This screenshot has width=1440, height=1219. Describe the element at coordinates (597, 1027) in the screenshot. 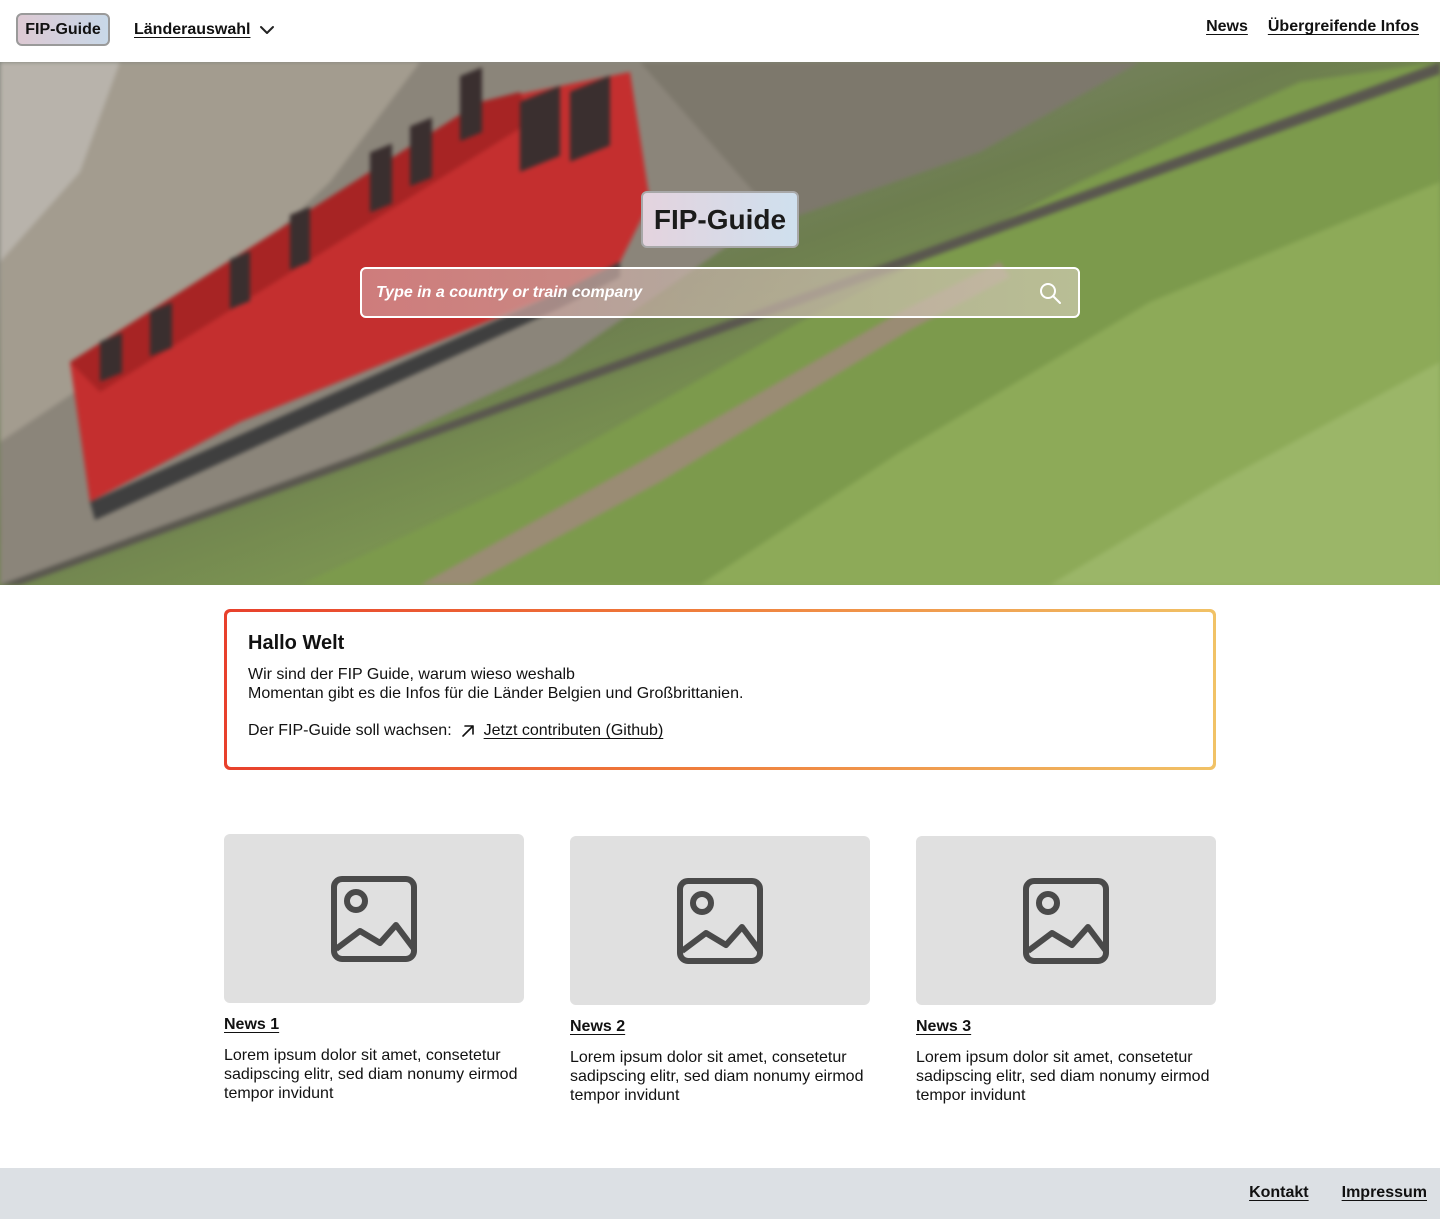

I see `news-title: News 2` at that location.